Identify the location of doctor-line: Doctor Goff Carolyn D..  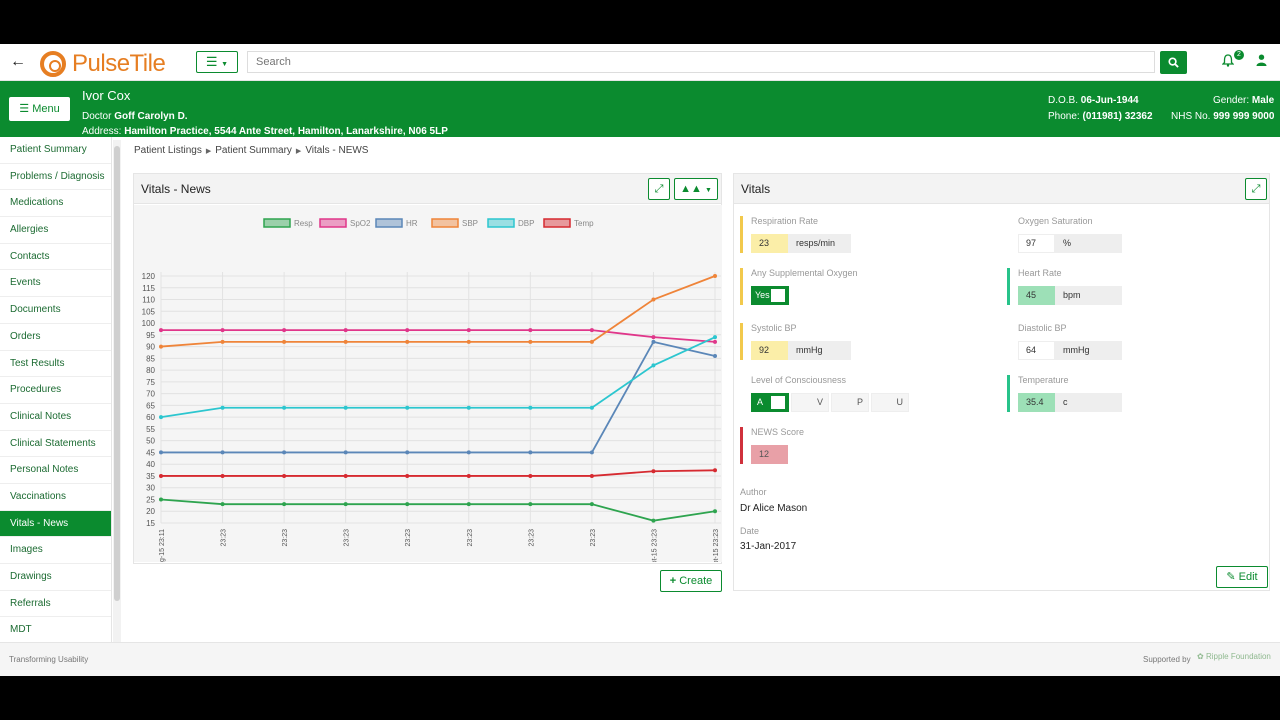
(135, 116).